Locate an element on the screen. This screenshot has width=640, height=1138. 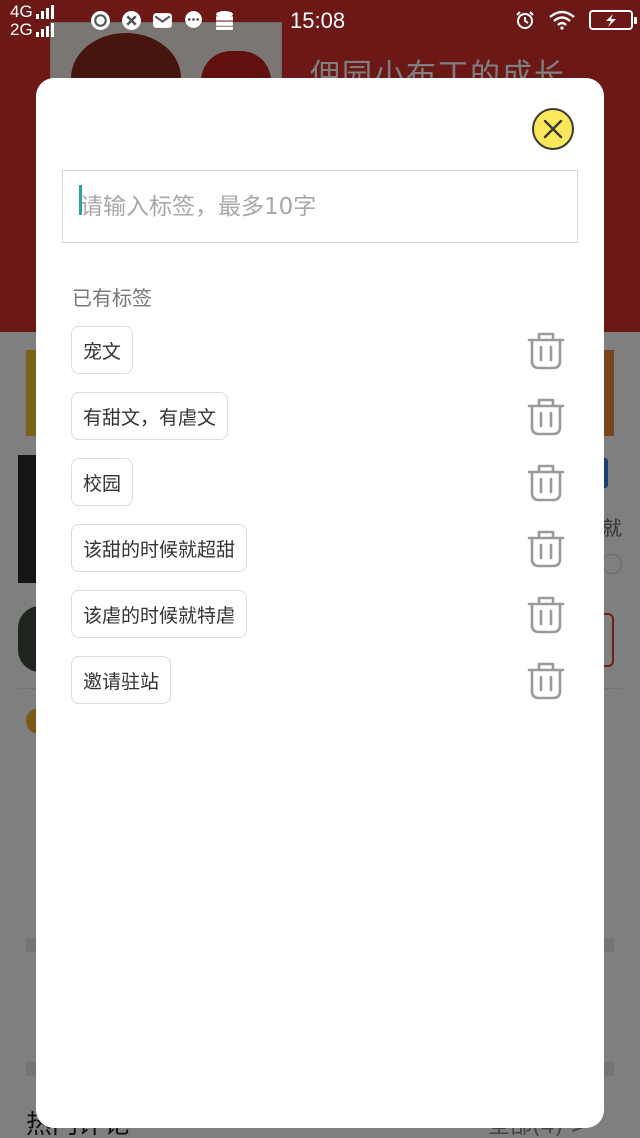
tag-chip: 邀请驻站 is located at coordinates (121, 680).